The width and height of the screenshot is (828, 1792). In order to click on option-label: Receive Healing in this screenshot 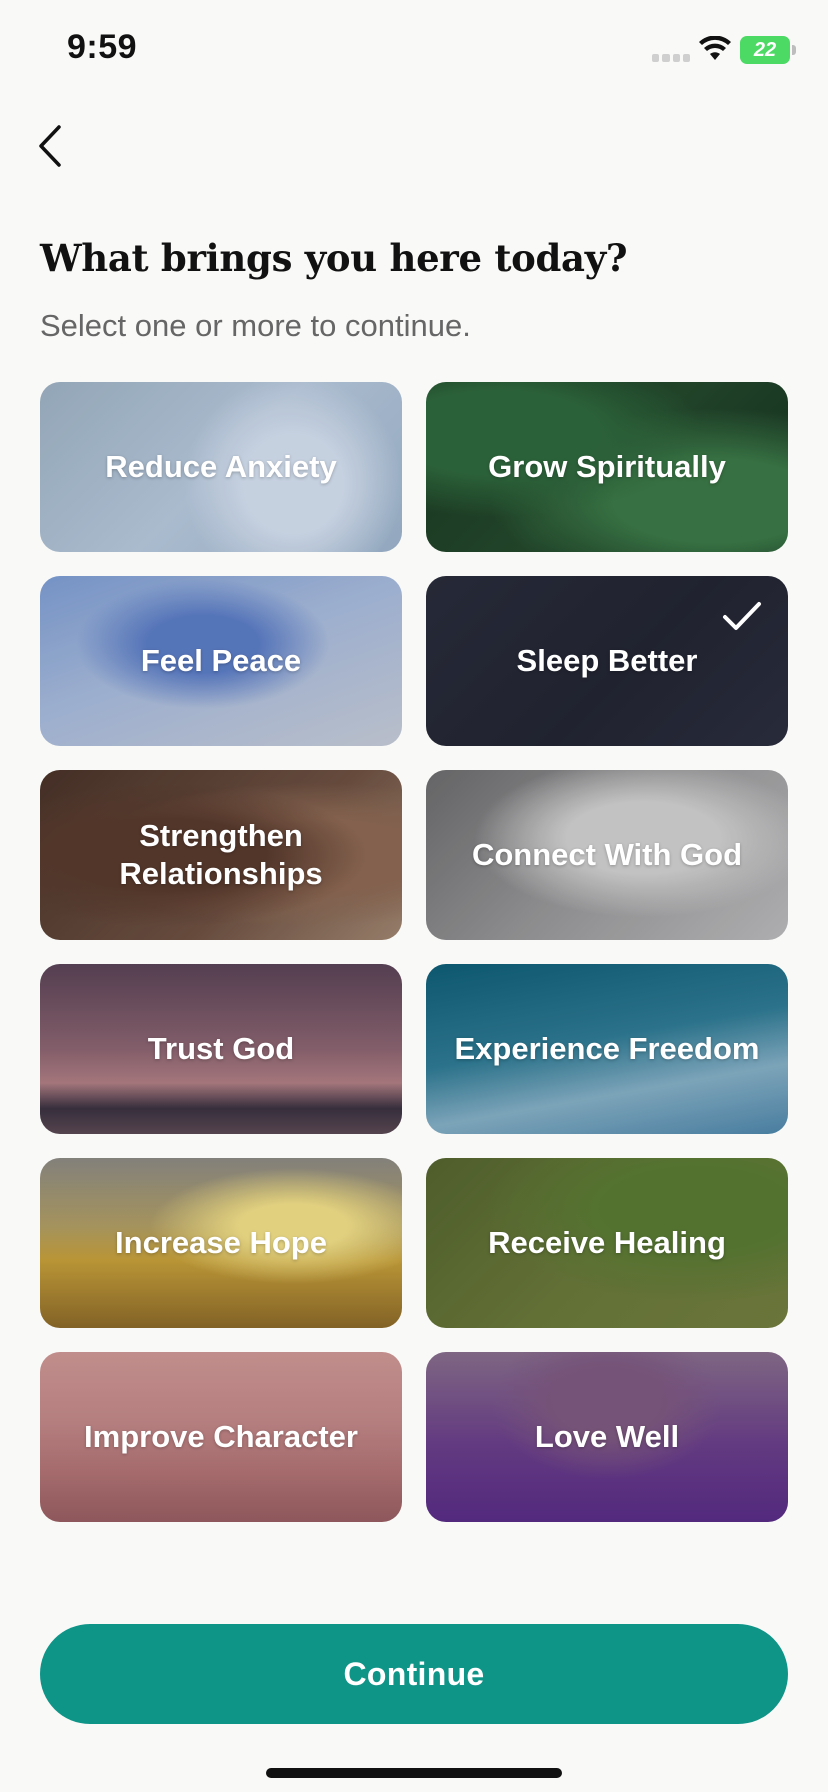, I will do `click(607, 1242)`.